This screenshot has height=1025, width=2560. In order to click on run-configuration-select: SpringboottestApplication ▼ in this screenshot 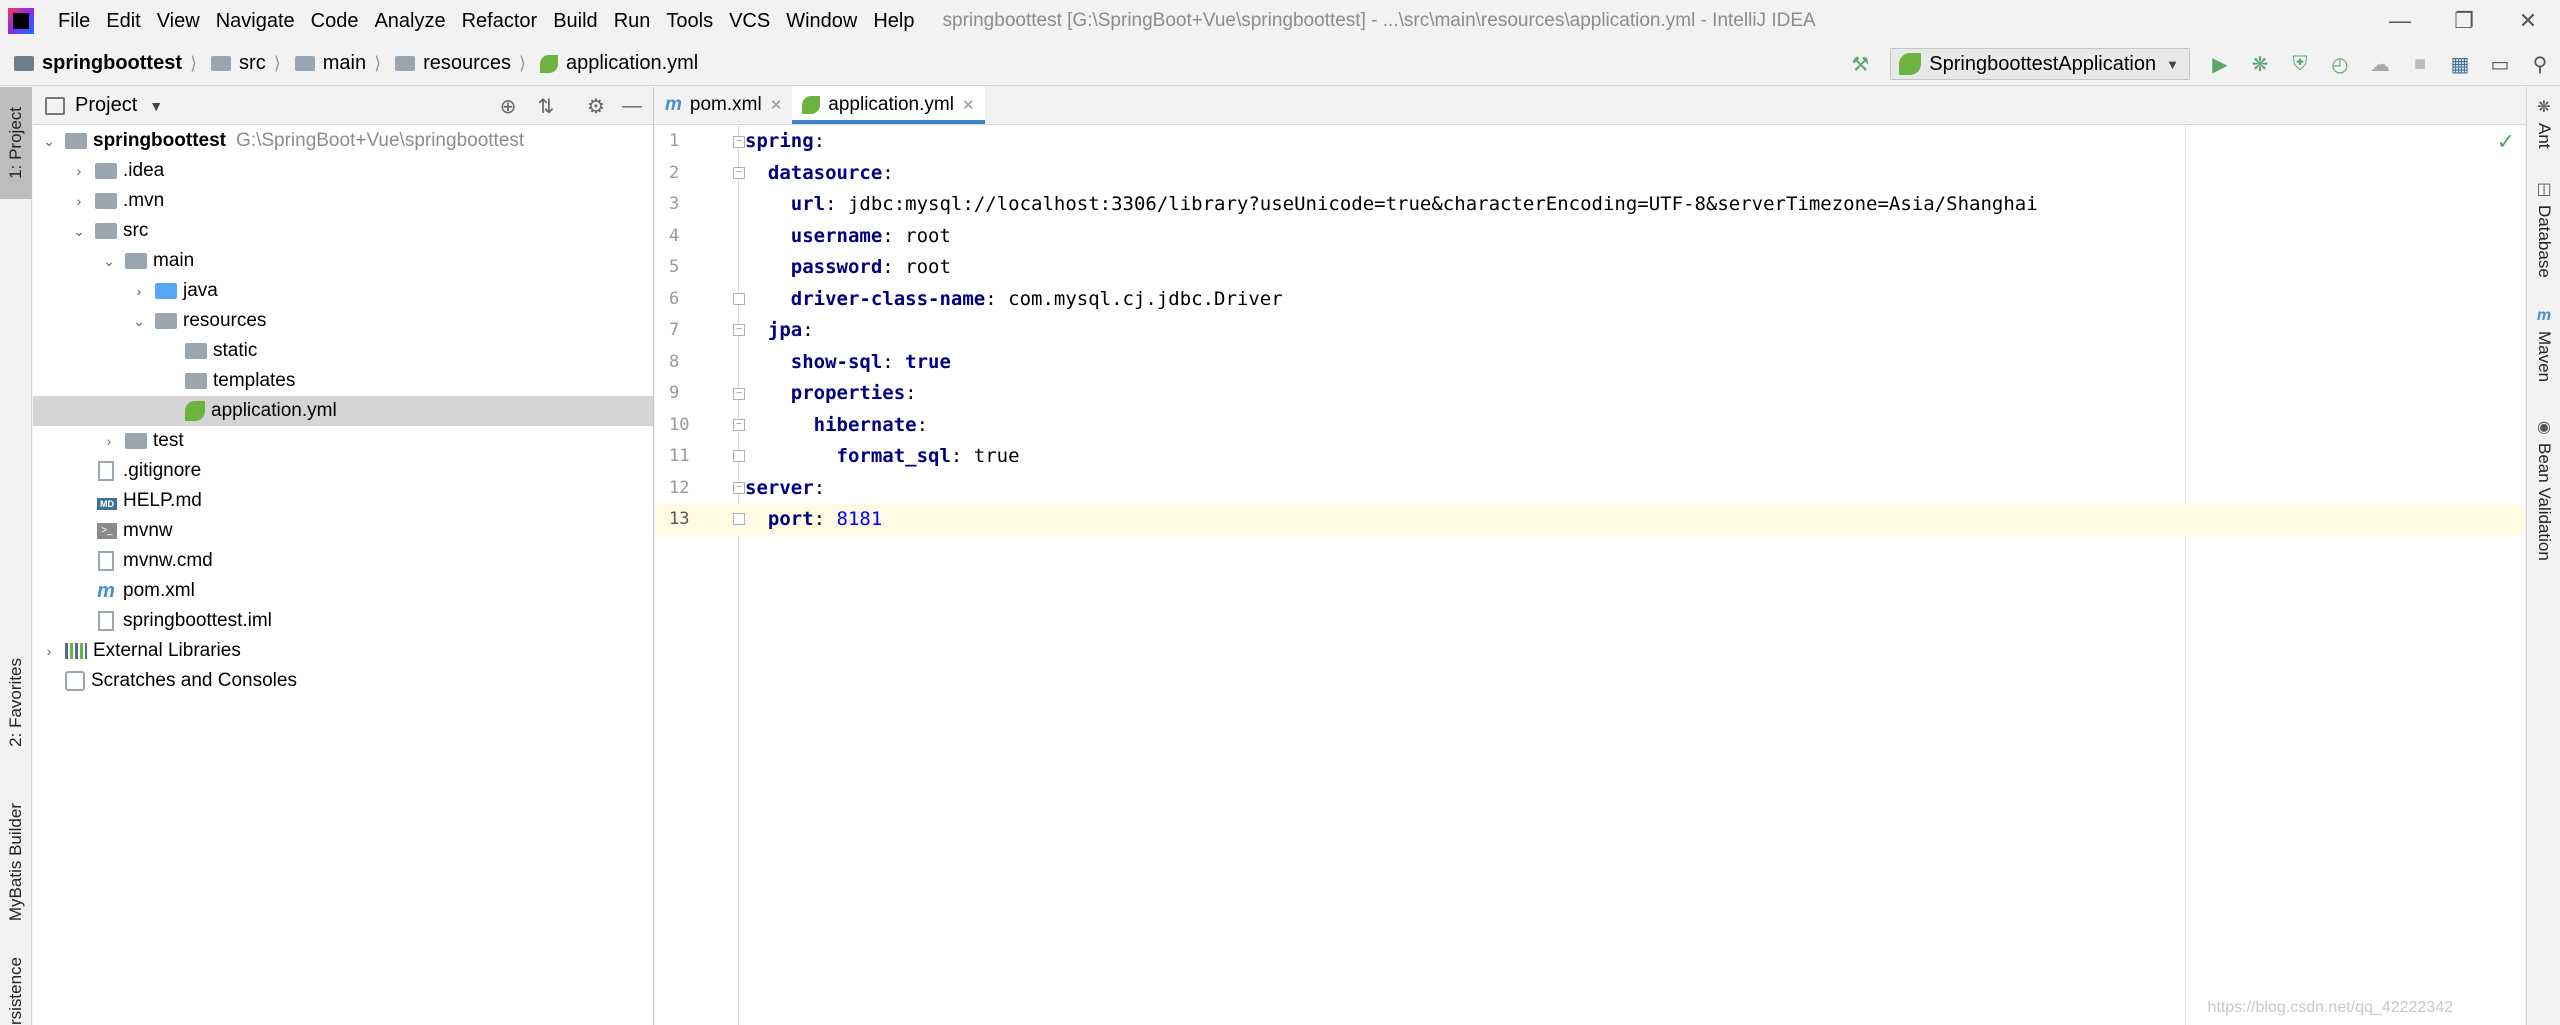, I will do `click(2040, 64)`.